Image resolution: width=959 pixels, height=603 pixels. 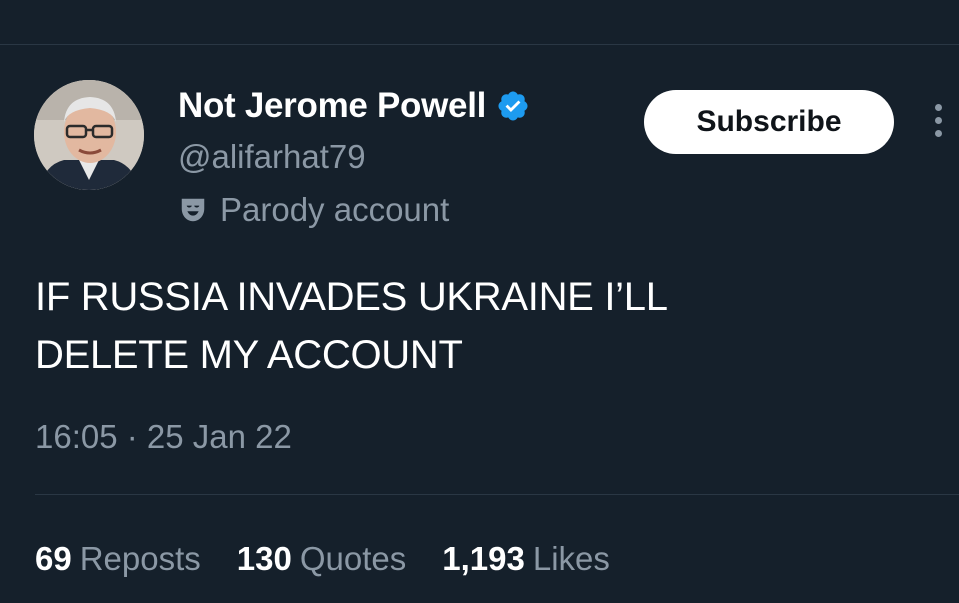 I want to click on user-handle: @alifarhat79, so click(x=272, y=157).